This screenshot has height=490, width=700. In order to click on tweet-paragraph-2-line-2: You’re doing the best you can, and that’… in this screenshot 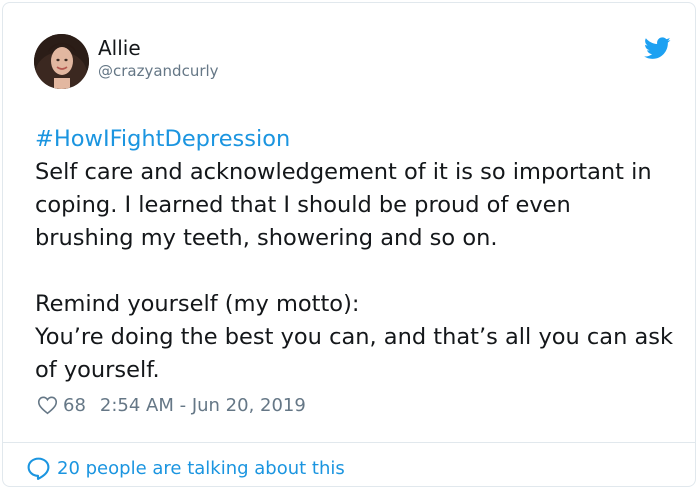, I will do `click(354, 353)`.